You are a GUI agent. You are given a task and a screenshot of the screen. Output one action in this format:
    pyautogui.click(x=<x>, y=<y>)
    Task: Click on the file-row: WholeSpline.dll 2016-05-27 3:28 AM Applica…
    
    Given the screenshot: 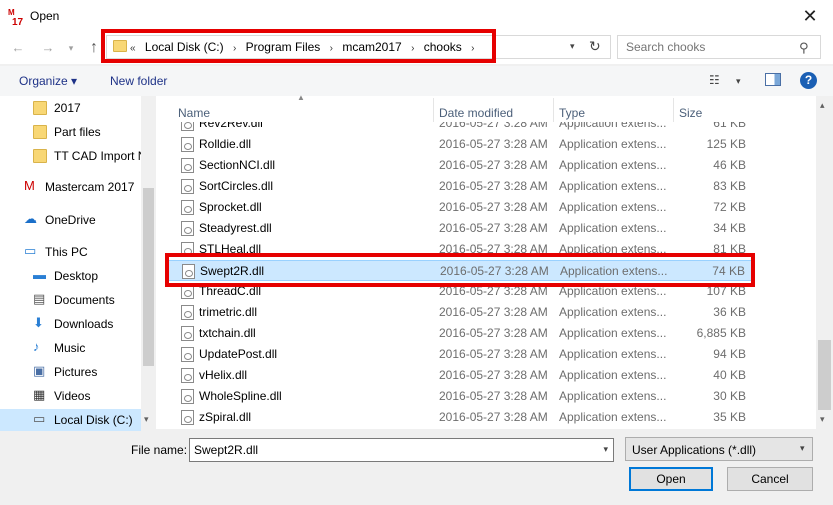 What is the action you would take?
    pyautogui.click(x=460, y=396)
    